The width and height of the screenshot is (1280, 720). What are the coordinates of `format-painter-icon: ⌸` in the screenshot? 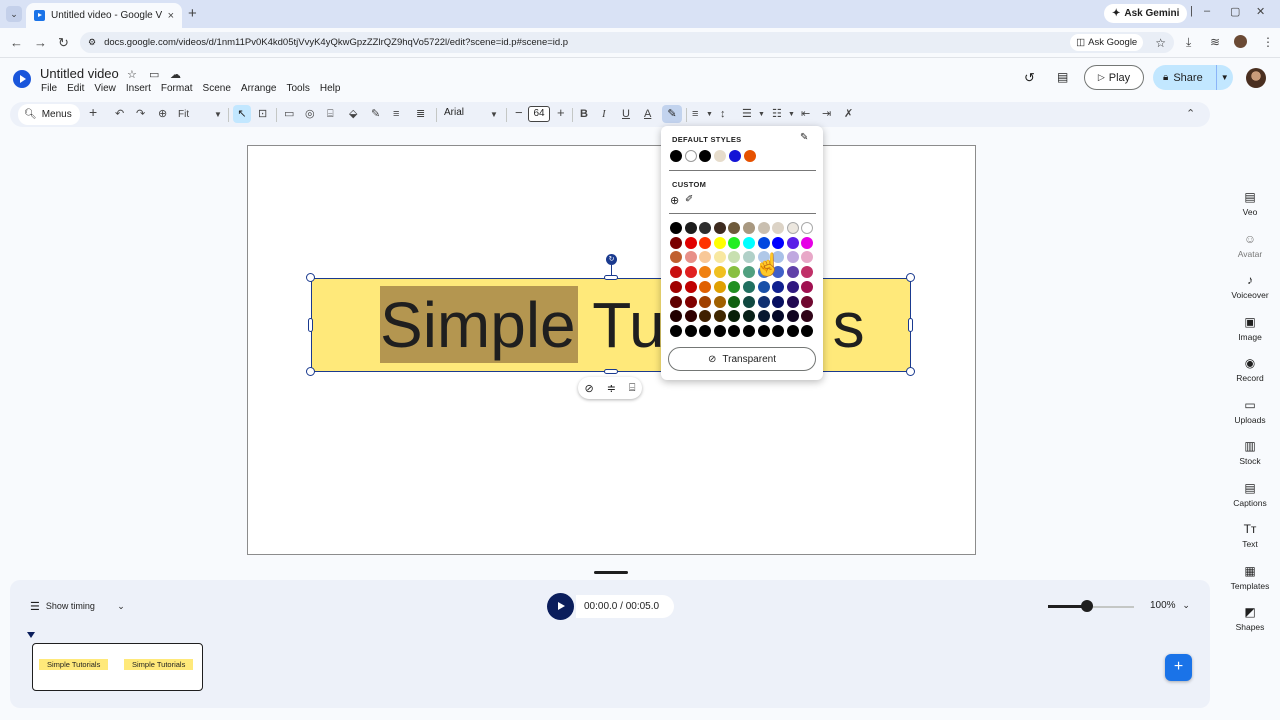 It's located at (632, 388).